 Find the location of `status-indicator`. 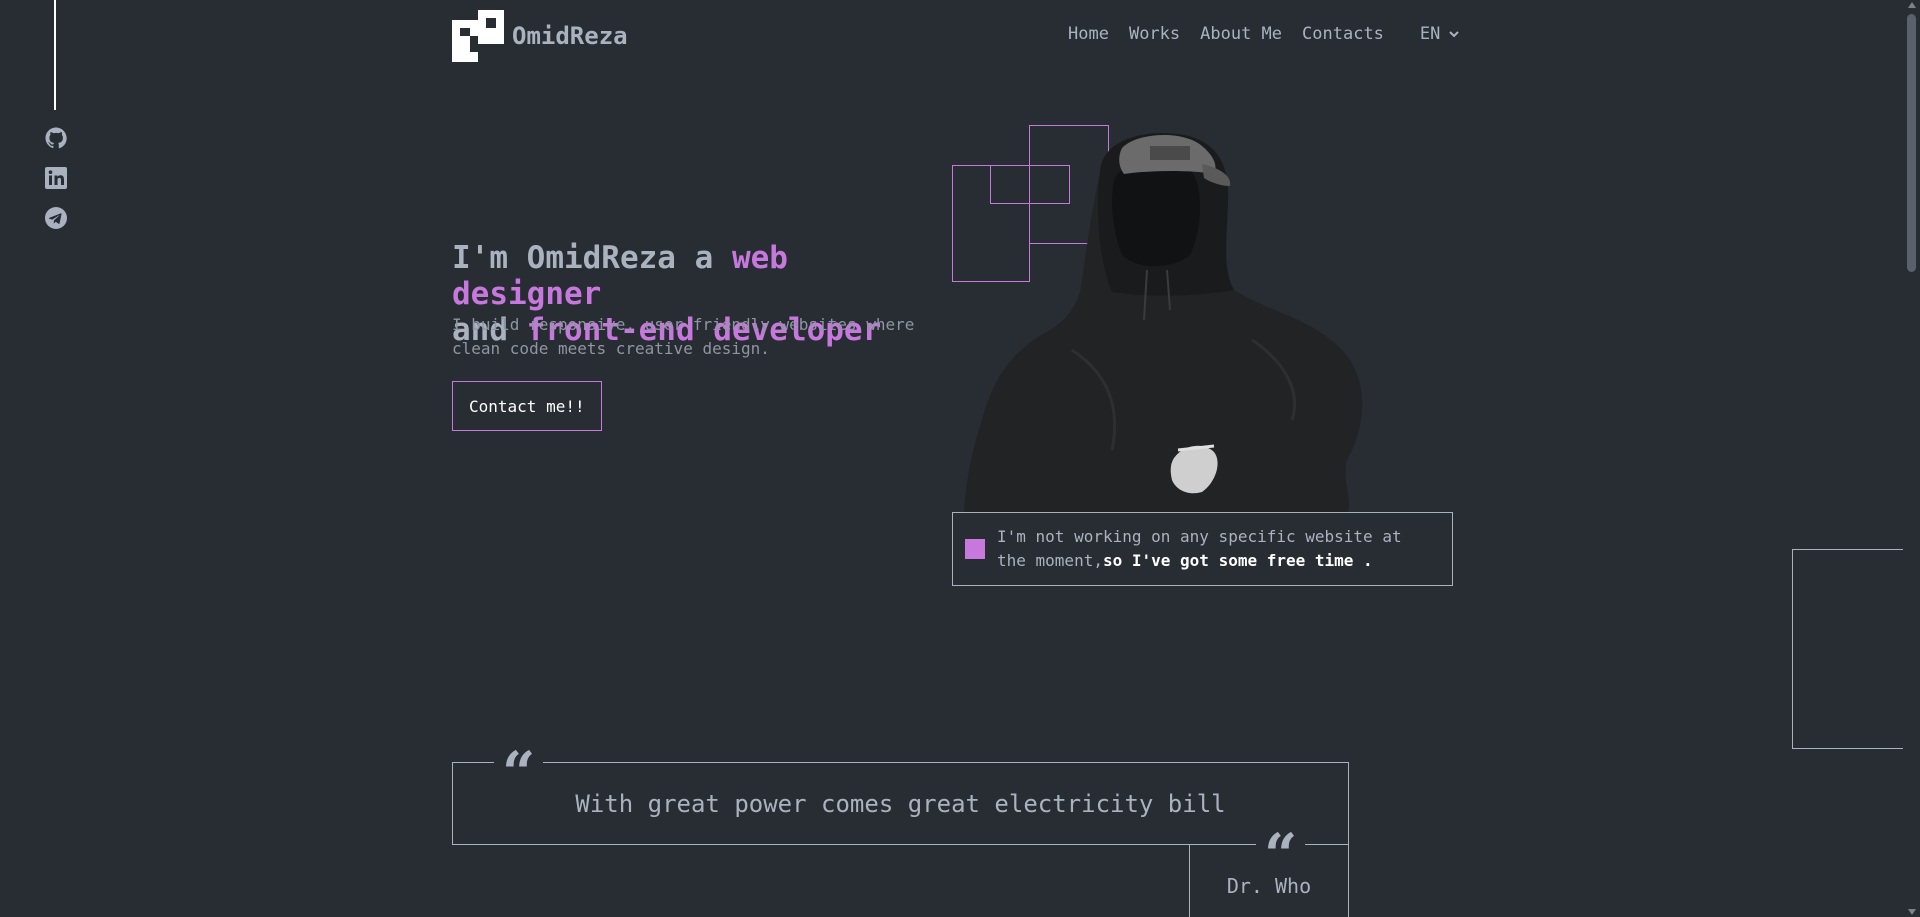

status-indicator is located at coordinates (975, 549).